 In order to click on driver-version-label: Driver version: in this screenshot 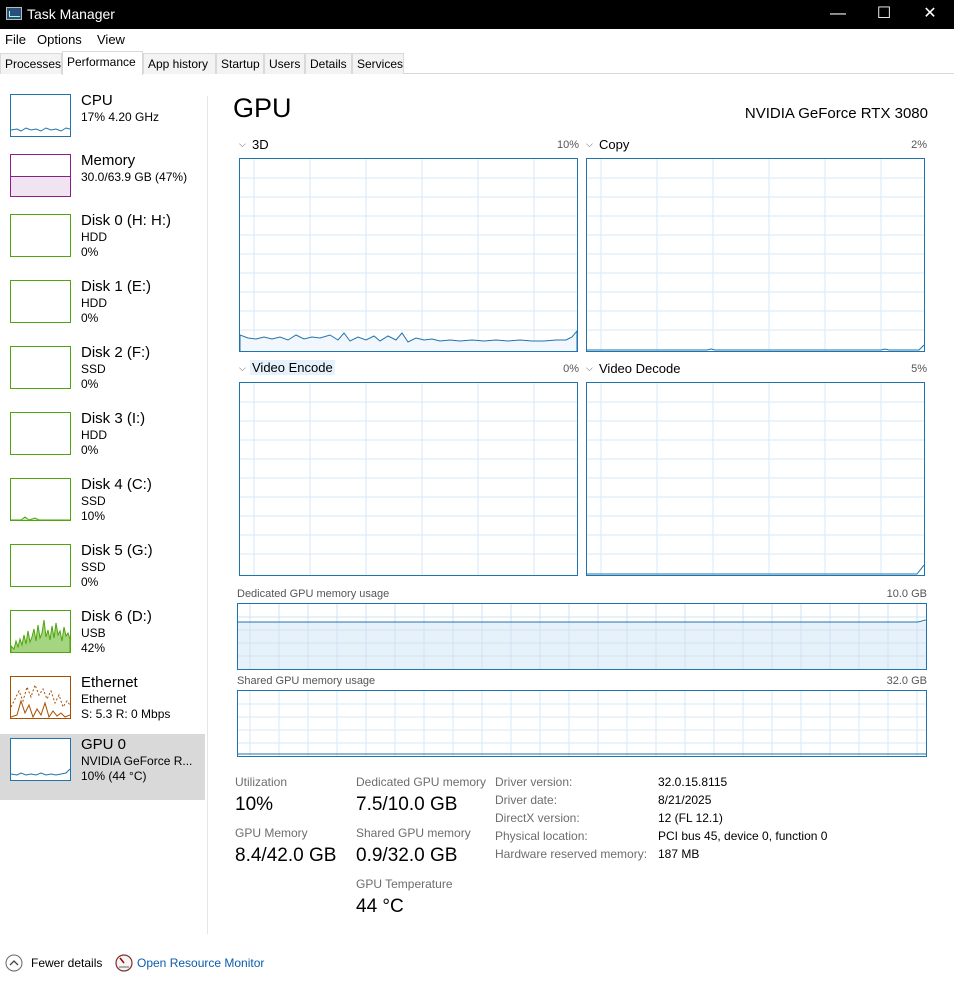, I will do `click(534, 782)`.